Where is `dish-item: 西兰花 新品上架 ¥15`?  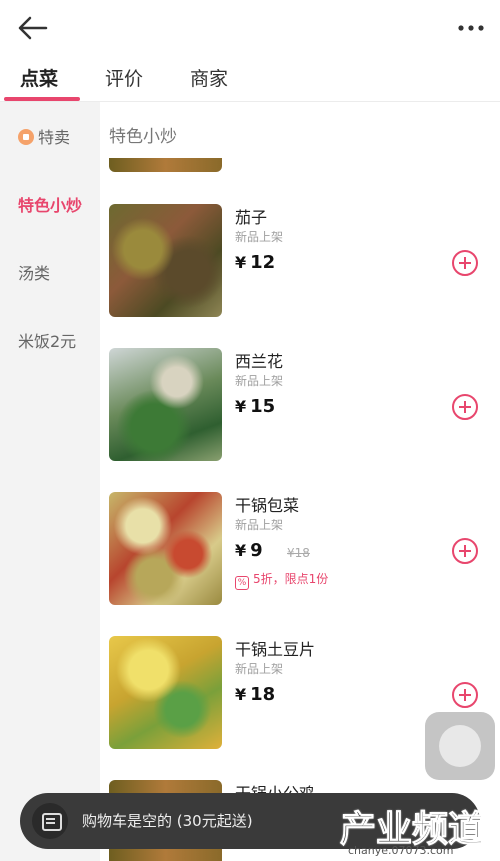
dish-item: 西兰花 新品上架 ¥15 is located at coordinates (300, 408).